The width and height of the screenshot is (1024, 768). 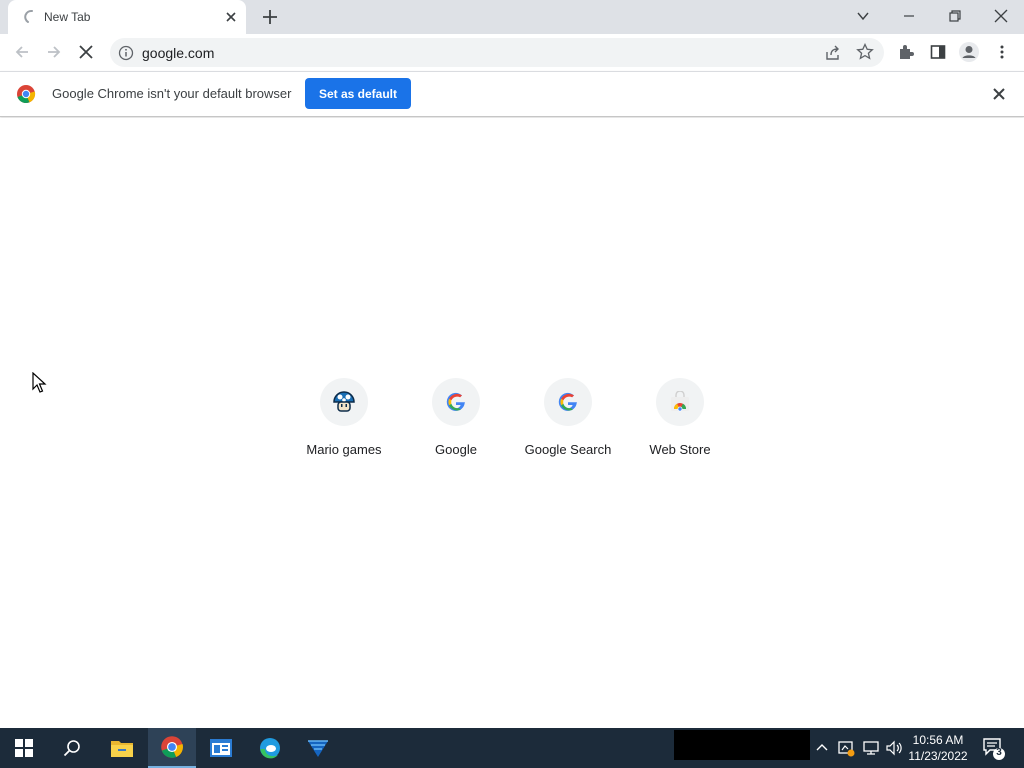 I want to click on set-as-default-button: Set as default, so click(x=358, y=93).